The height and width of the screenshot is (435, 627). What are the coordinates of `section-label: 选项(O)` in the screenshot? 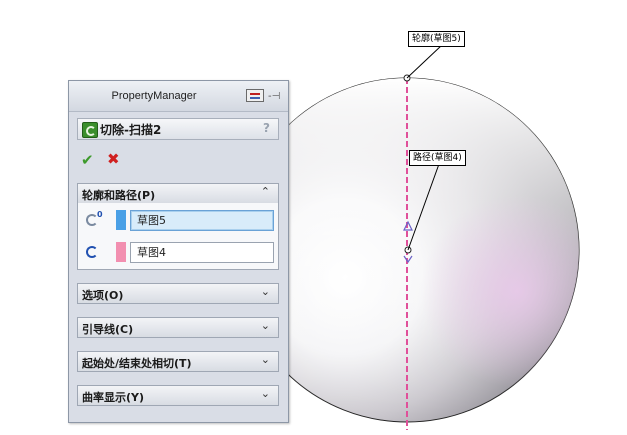 It's located at (103, 295).